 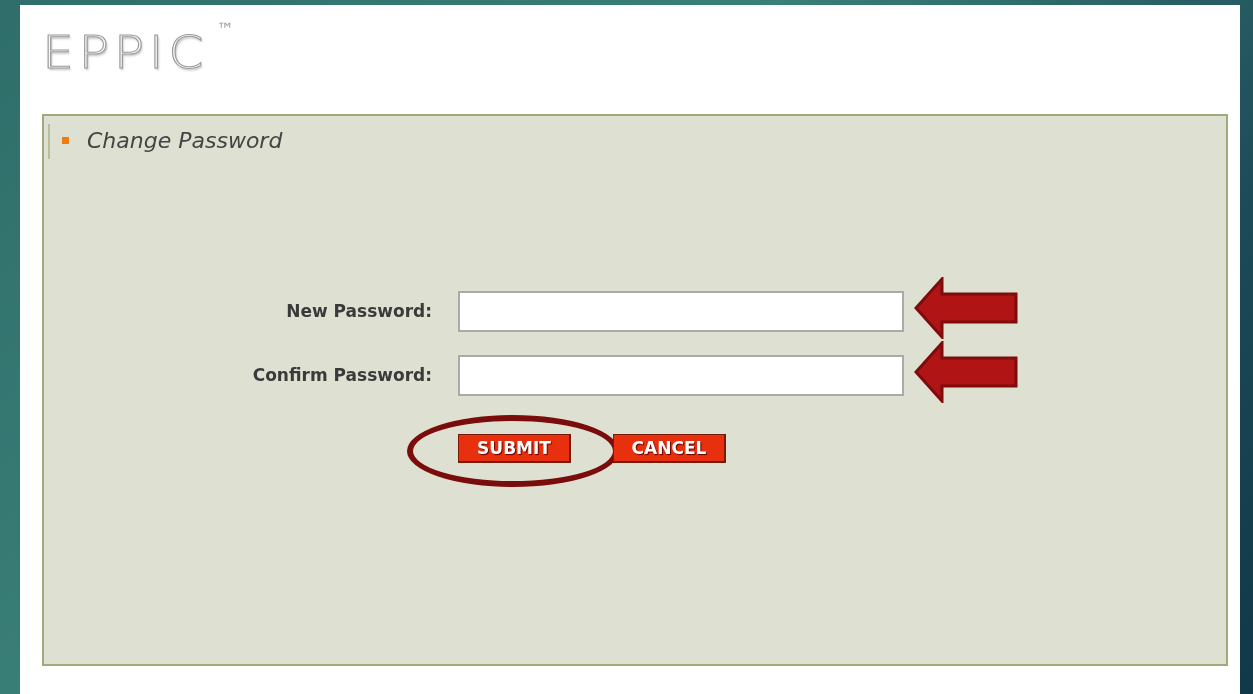 I want to click on logo: EPPIC, so click(x=125, y=52).